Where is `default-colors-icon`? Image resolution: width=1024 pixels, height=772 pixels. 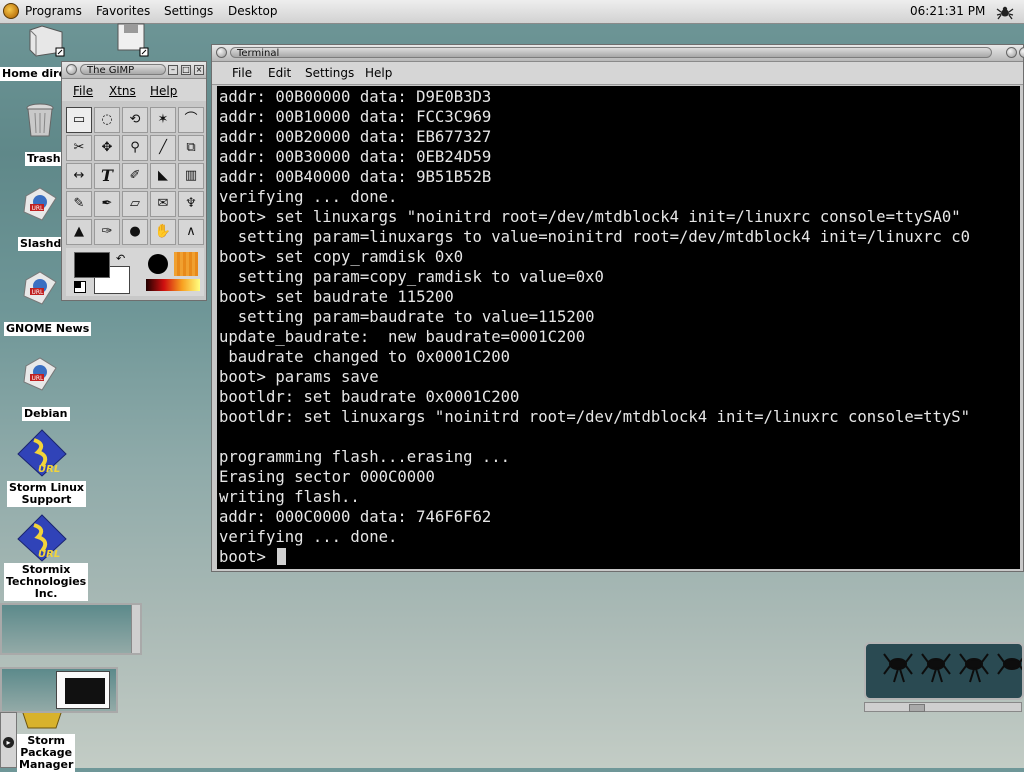
default-colors-icon is located at coordinates (80, 287).